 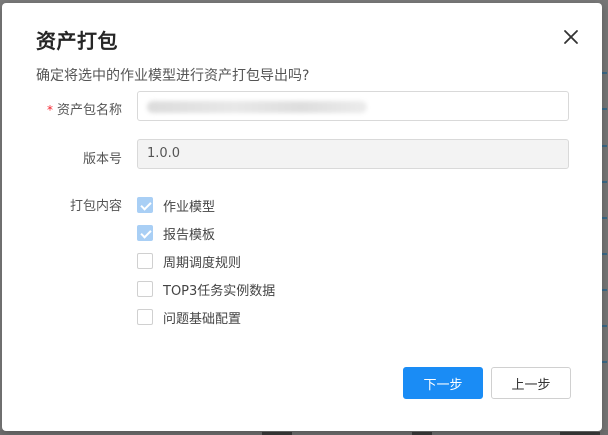 What do you see at coordinates (102, 159) in the screenshot?
I see `version-label: 版本号` at bounding box center [102, 159].